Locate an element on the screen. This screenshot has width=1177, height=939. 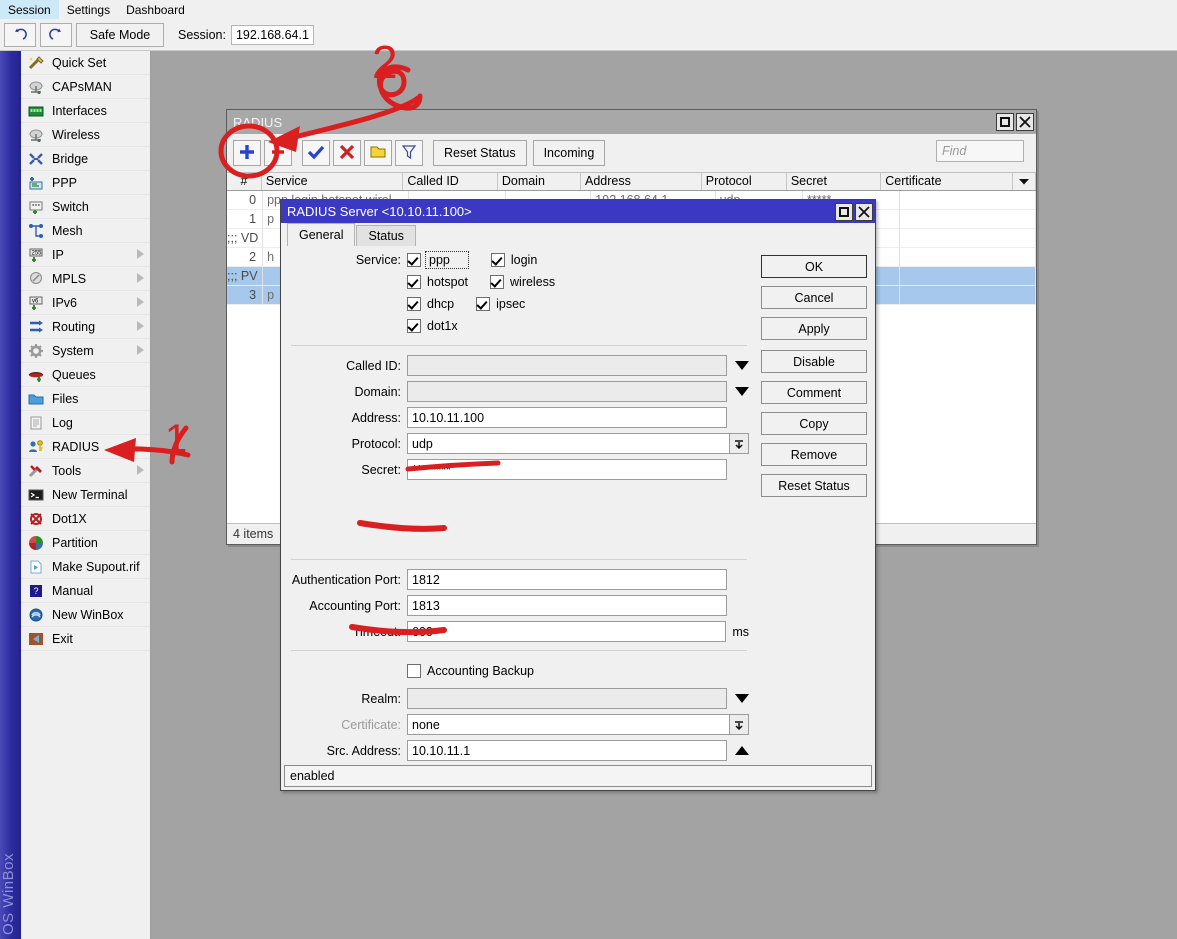
accounting-port-input: 1813 is located at coordinates (567, 605).